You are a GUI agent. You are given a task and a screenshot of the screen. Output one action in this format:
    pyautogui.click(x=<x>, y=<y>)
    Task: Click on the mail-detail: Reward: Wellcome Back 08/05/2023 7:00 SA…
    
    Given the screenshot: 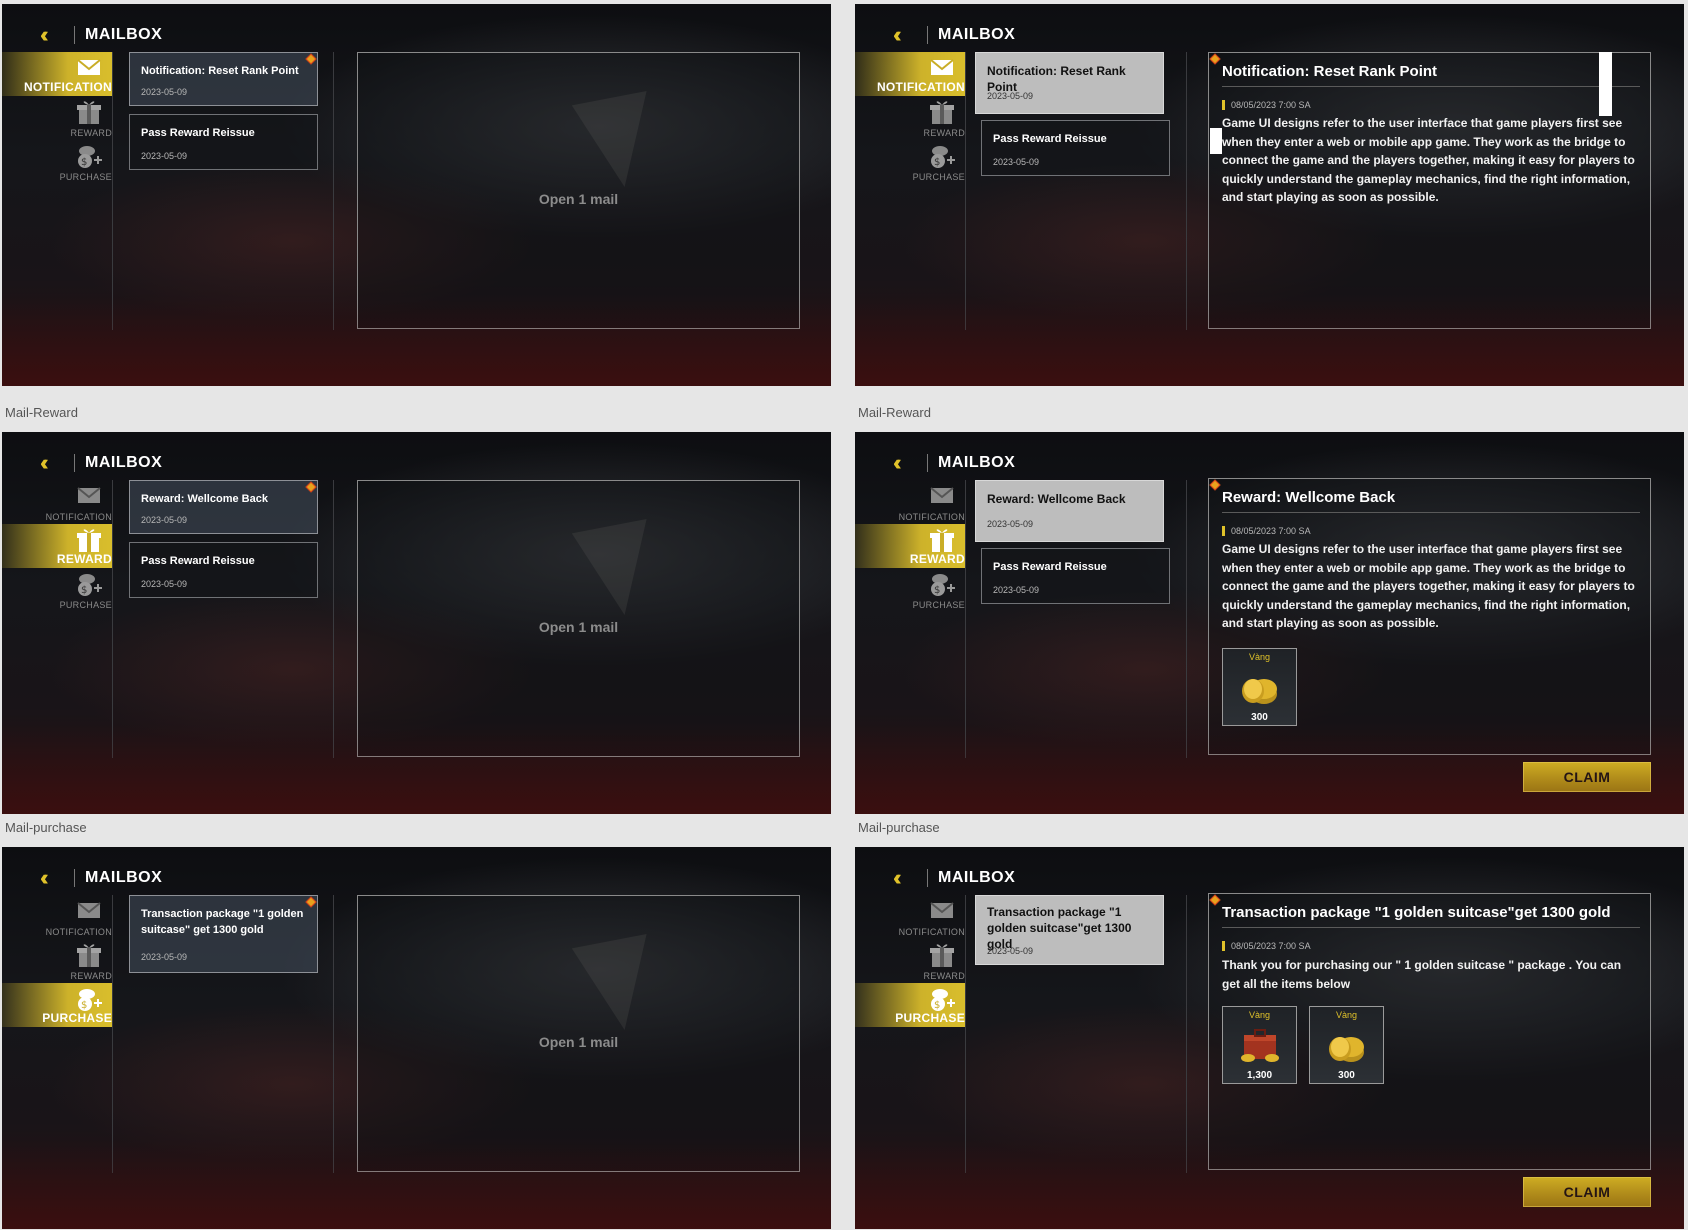 What is the action you would take?
    pyautogui.click(x=1429, y=616)
    